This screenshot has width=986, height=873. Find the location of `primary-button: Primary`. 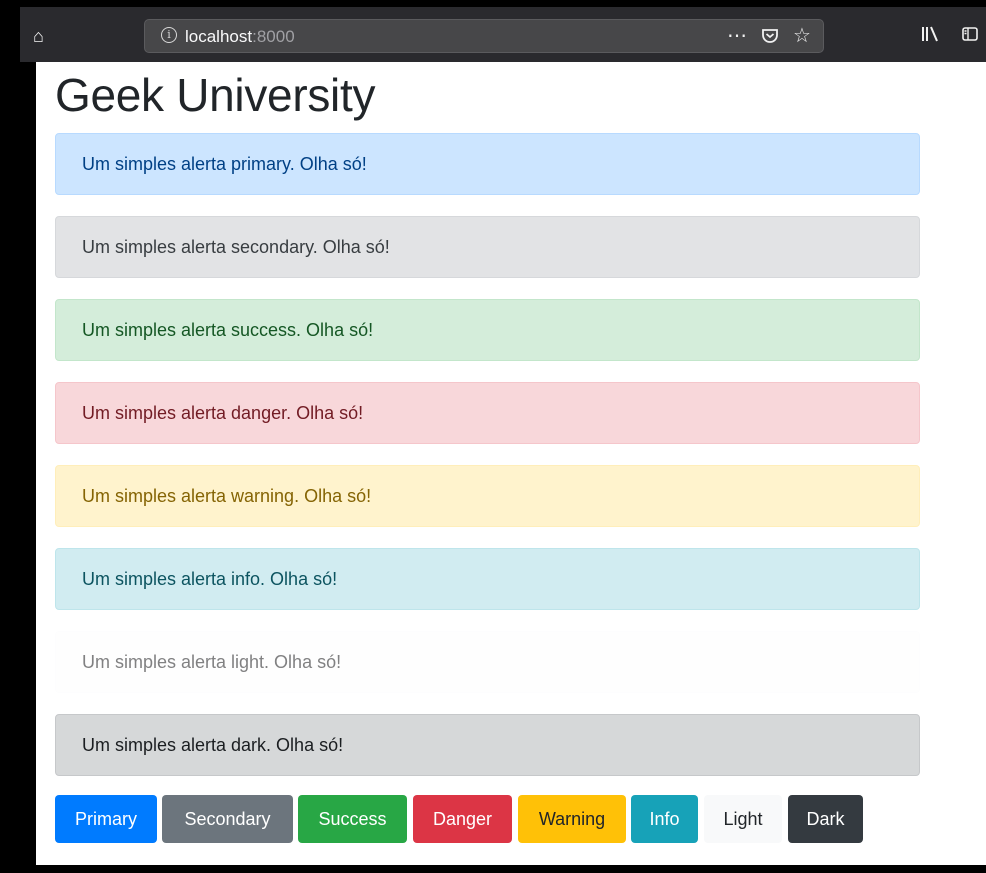

primary-button: Primary is located at coordinates (106, 819).